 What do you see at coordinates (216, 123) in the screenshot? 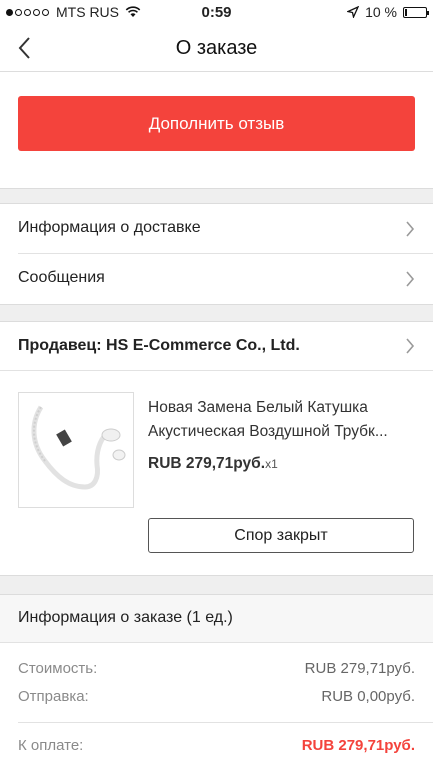
I see `add-review-button: Дополнить отзыв` at bounding box center [216, 123].